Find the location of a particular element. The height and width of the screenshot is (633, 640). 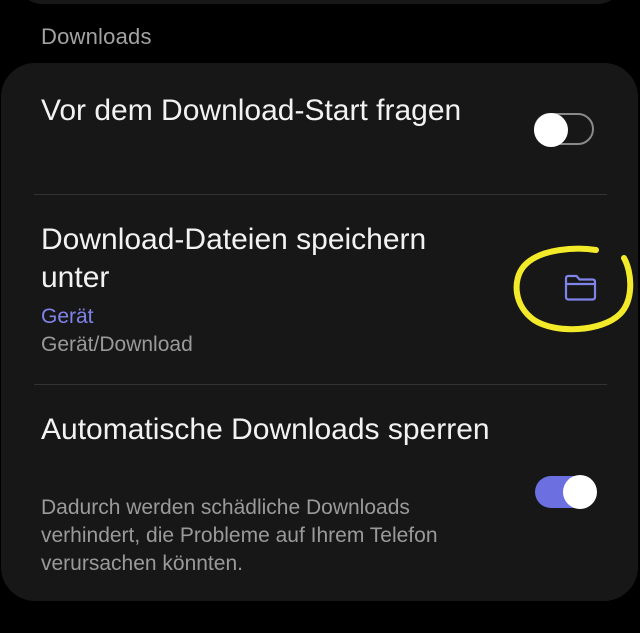

previous-card-edge is located at coordinates (320, 2).